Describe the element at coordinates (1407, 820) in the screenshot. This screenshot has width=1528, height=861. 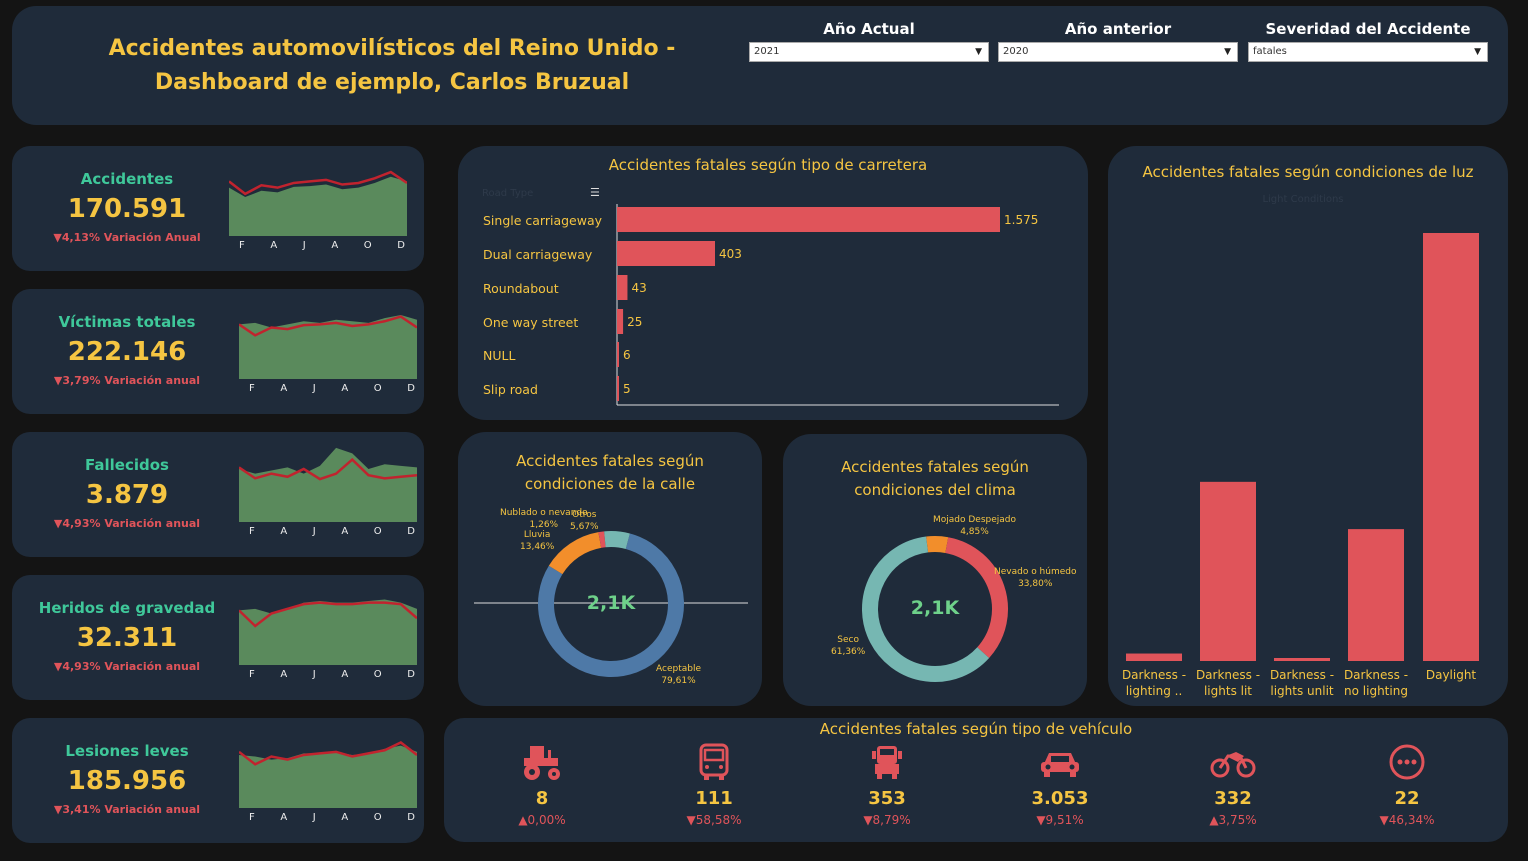
I see `vehicle-variation: ▼46,34%` at that location.